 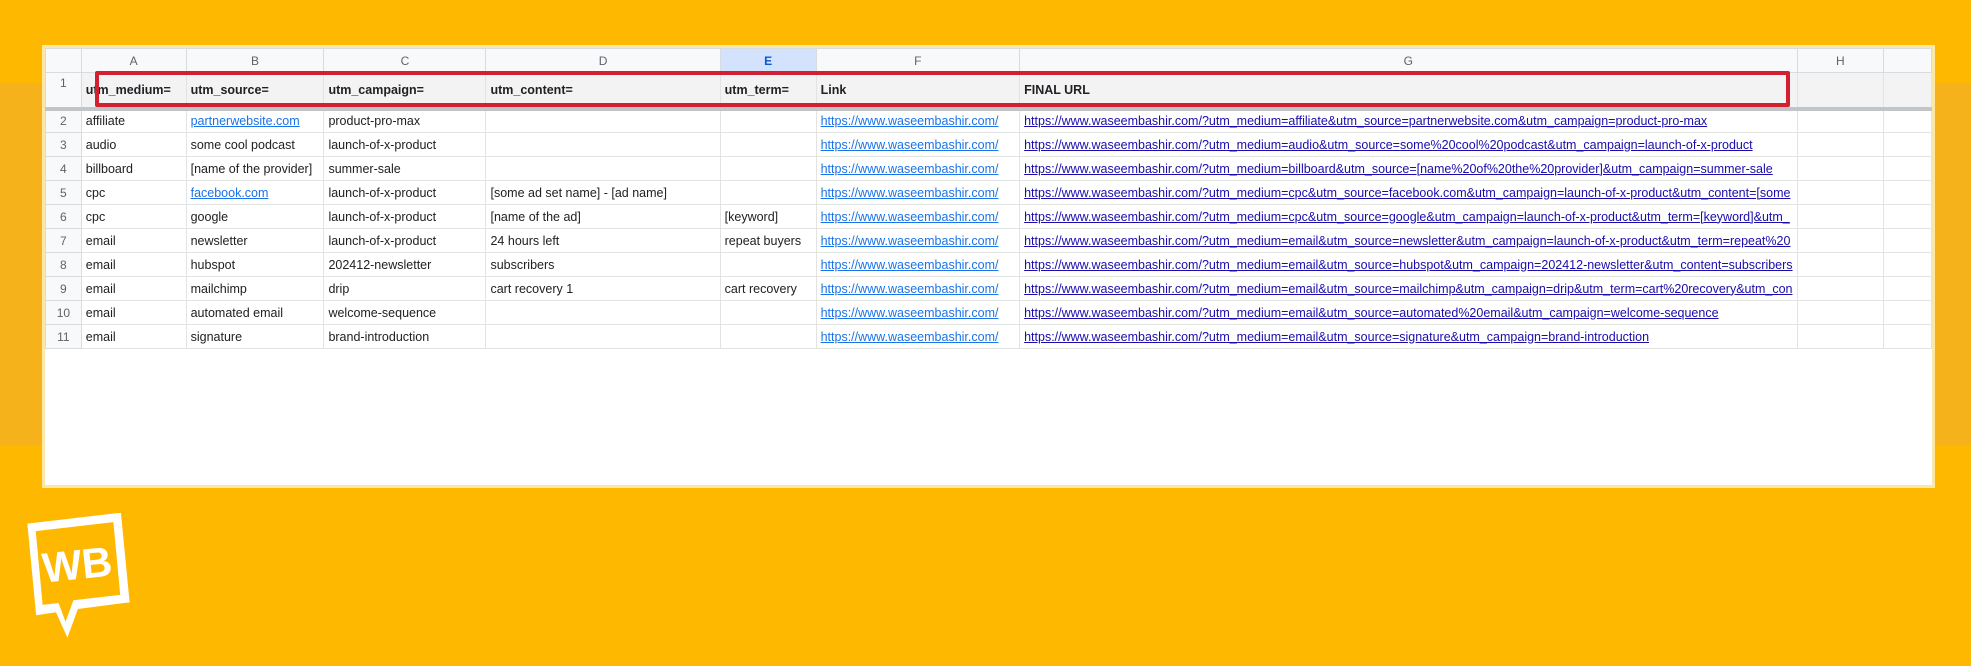 I want to click on row-header: 10, so click(x=63, y=312).